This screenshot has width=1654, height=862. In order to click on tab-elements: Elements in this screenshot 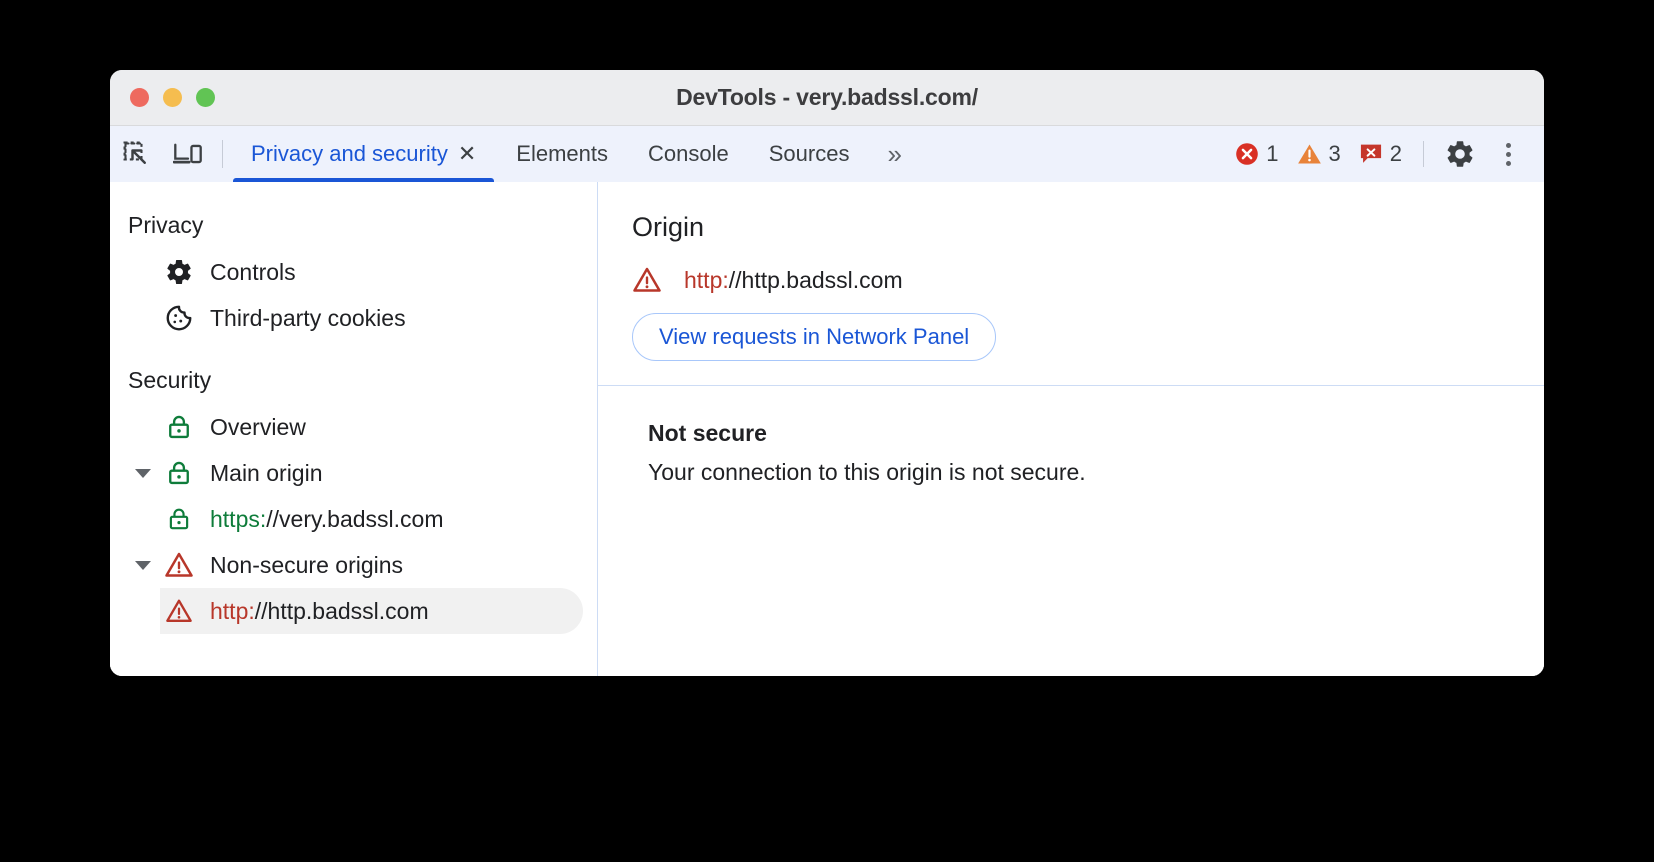, I will do `click(562, 154)`.